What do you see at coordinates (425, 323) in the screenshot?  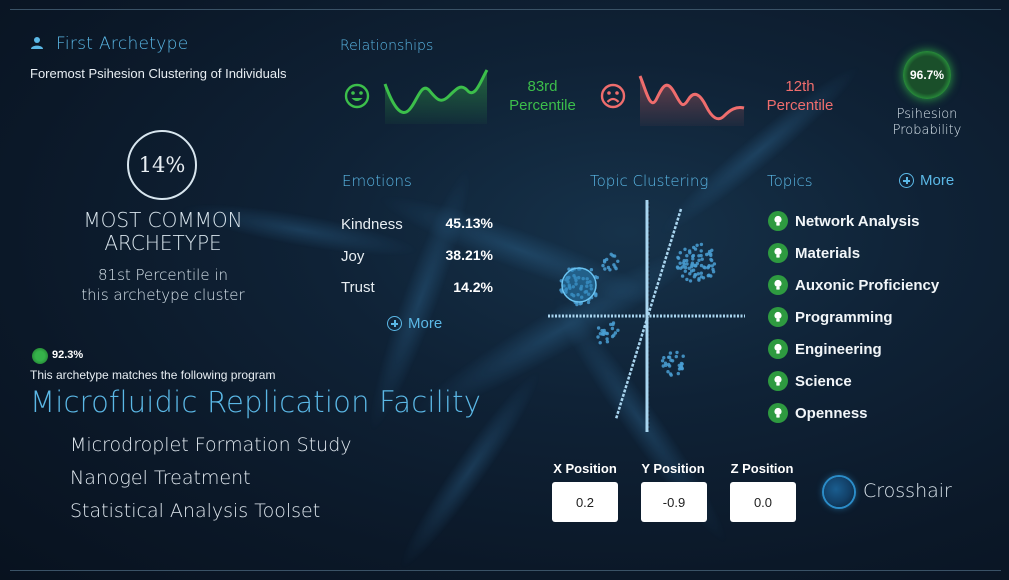 I see `emotions-more-label: More` at bounding box center [425, 323].